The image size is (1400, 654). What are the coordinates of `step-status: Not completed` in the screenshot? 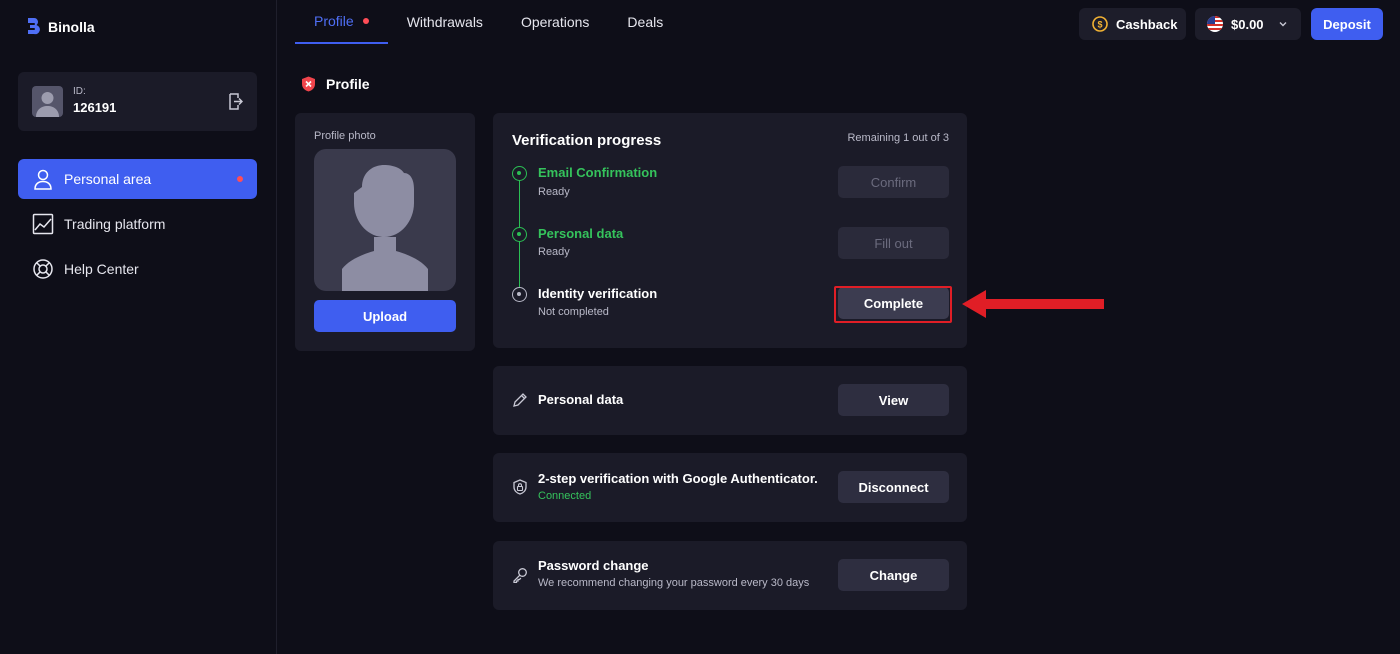 It's located at (573, 312).